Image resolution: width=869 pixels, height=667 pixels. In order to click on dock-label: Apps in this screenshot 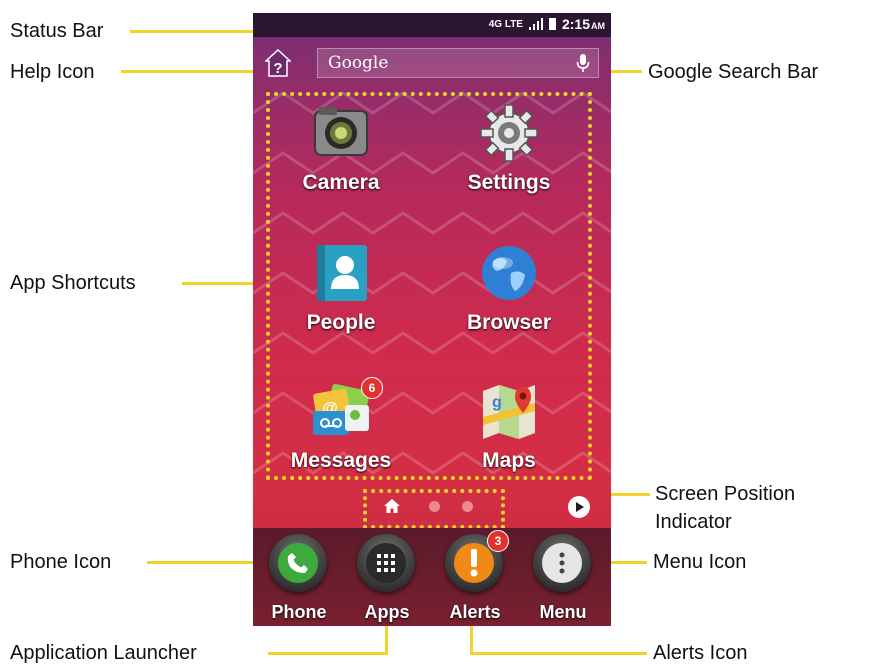, I will do `click(387, 612)`.